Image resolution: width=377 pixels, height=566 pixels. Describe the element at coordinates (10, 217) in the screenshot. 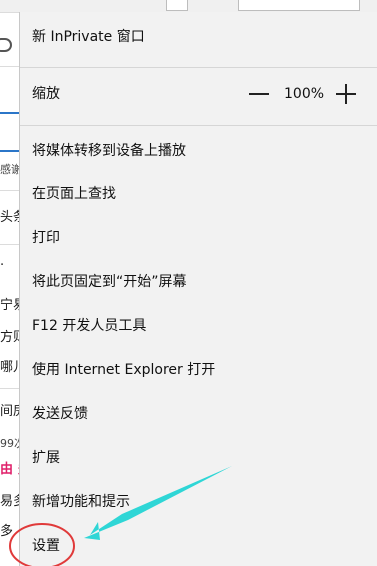

I see `bg-text-fragment: 头条` at that location.